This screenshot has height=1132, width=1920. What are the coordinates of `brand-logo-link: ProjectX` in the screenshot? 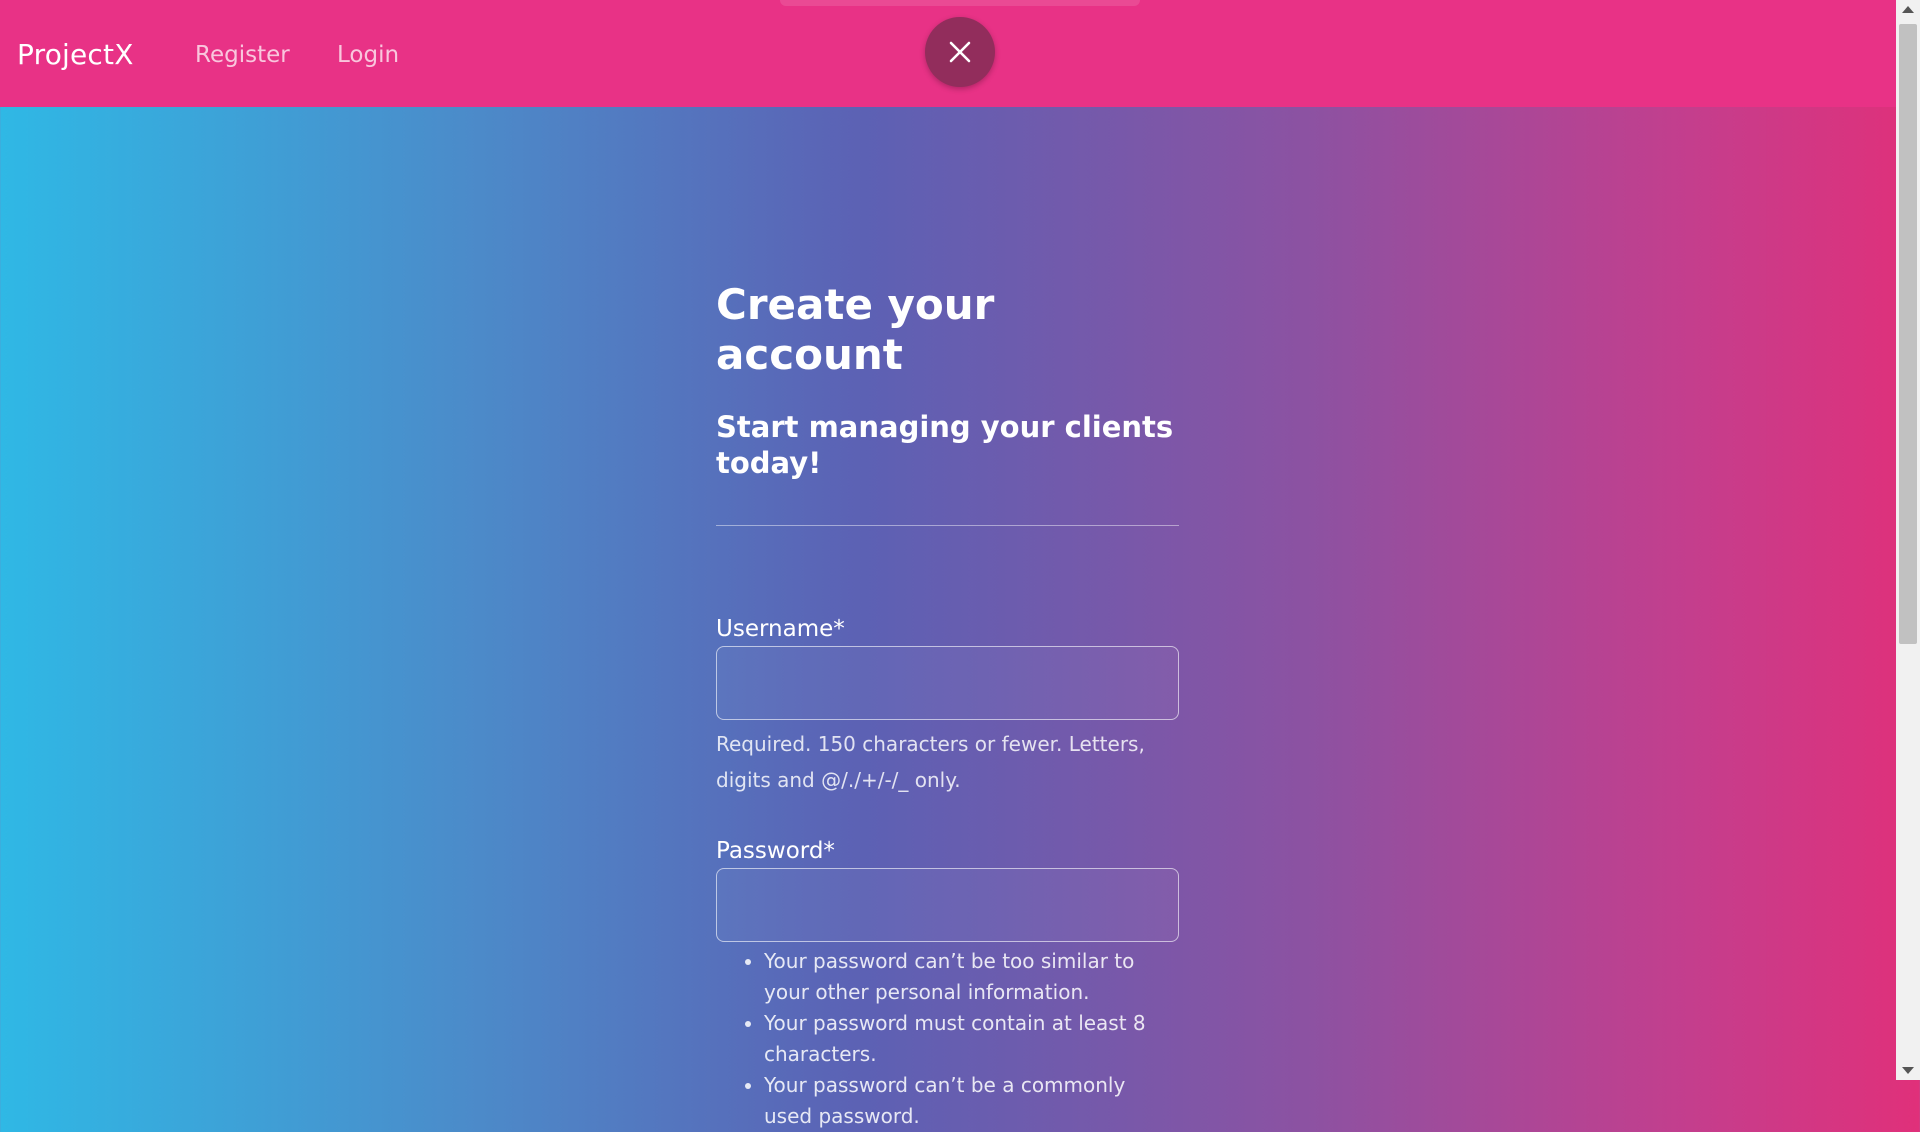 It's located at (75, 54).